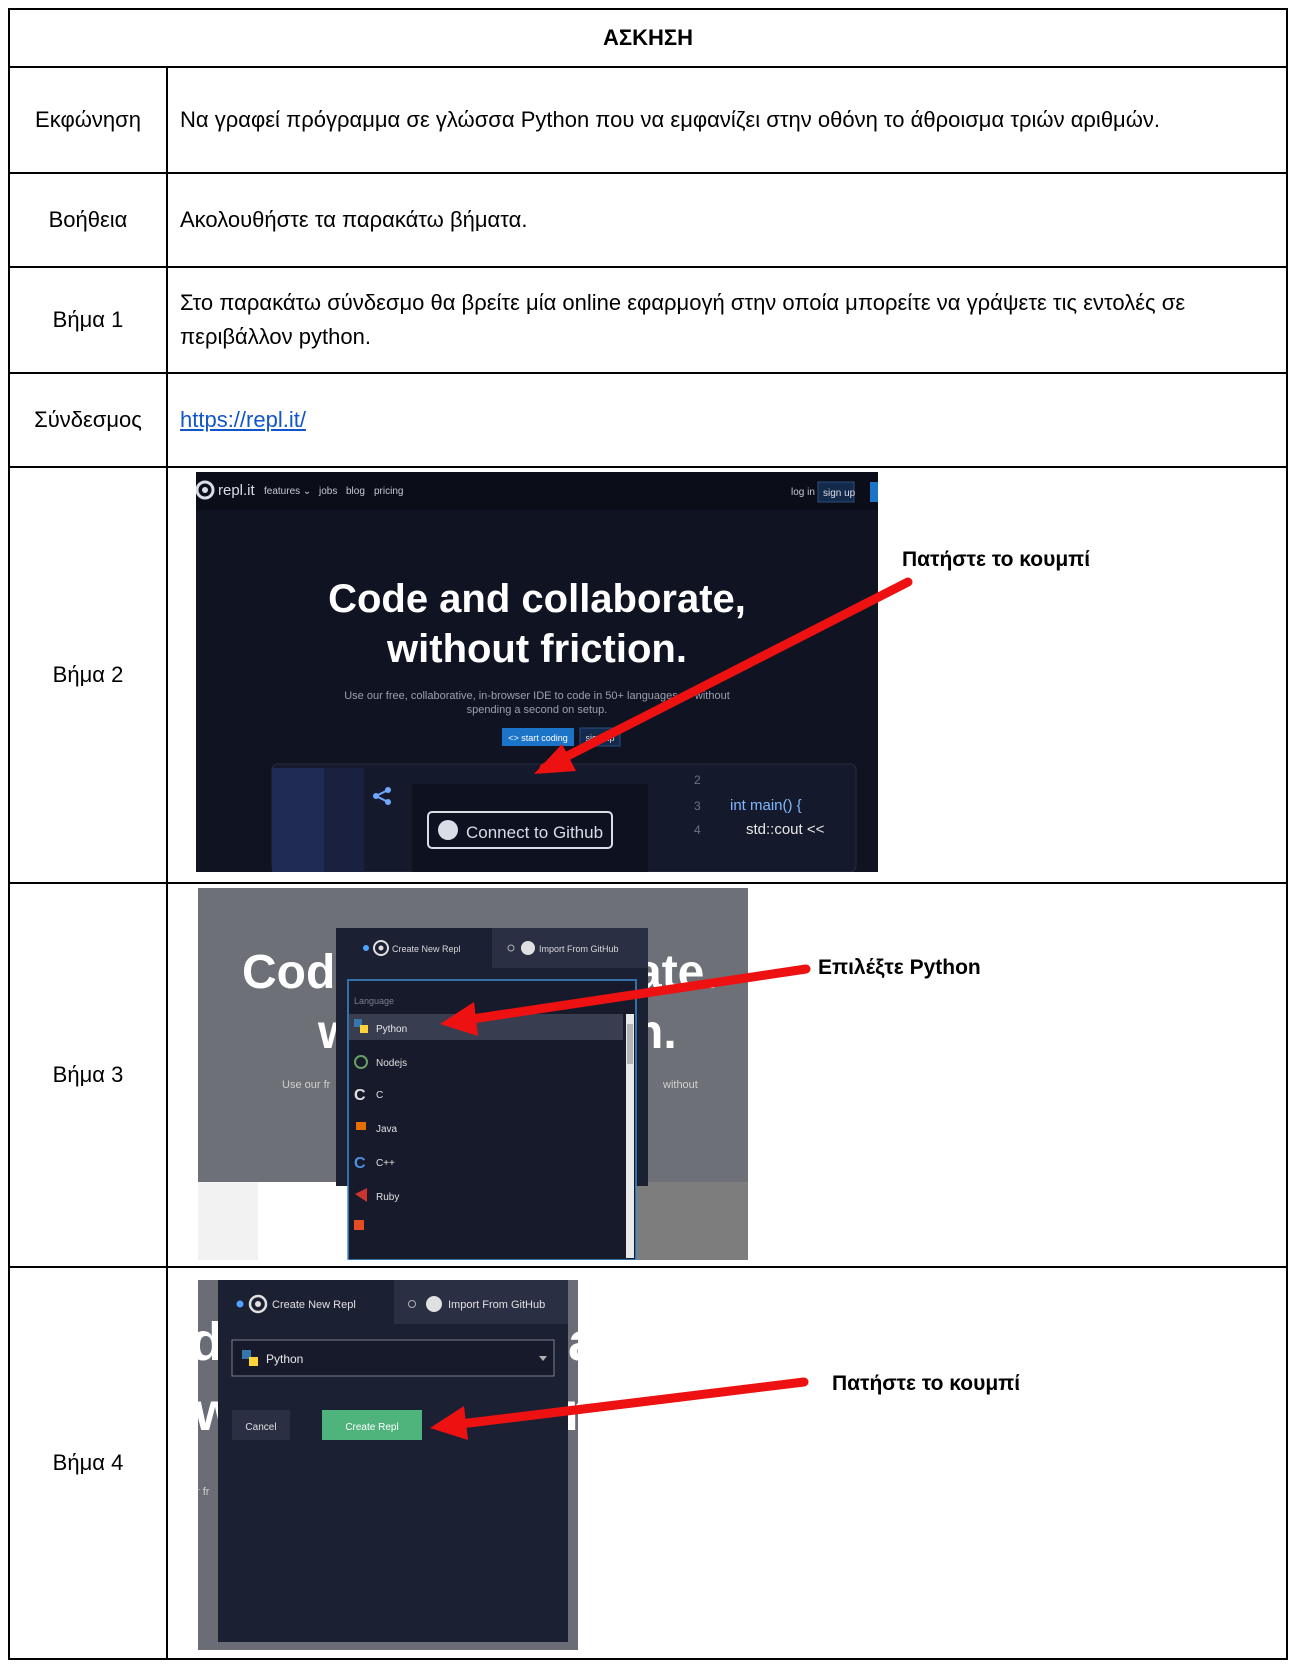 The image size is (1294, 1665). I want to click on help-text: Ακολουθήστε τα παρακάτω βήματα., so click(727, 220).